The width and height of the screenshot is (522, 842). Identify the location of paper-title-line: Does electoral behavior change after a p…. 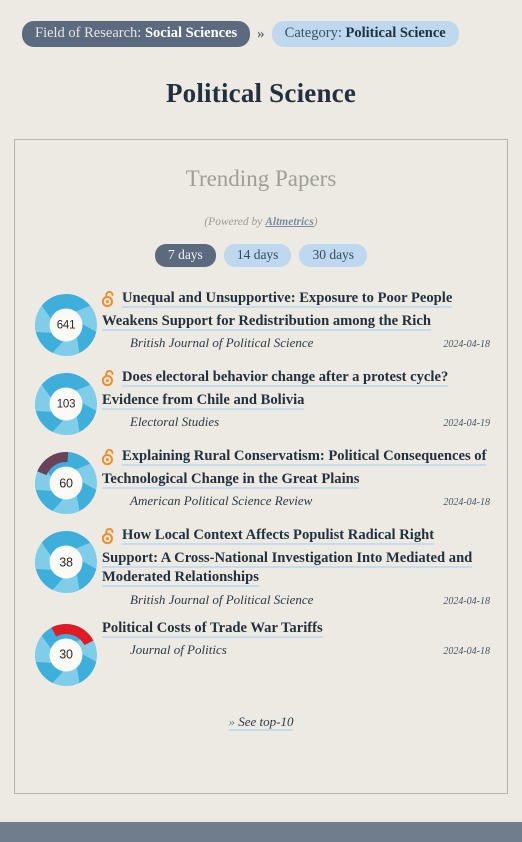
(296, 389).